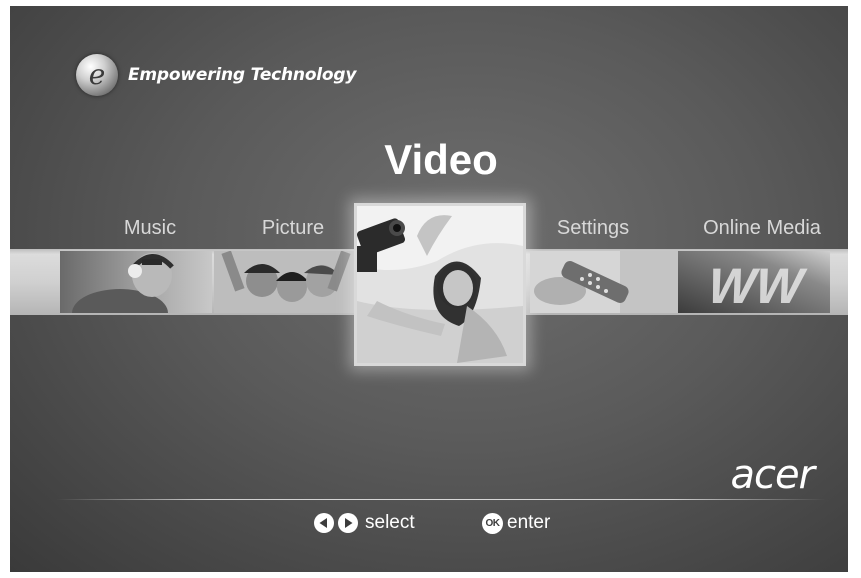  What do you see at coordinates (293, 228) in the screenshot?
I see `menu-label-picture: Picture` at bounding box center [293, 228].